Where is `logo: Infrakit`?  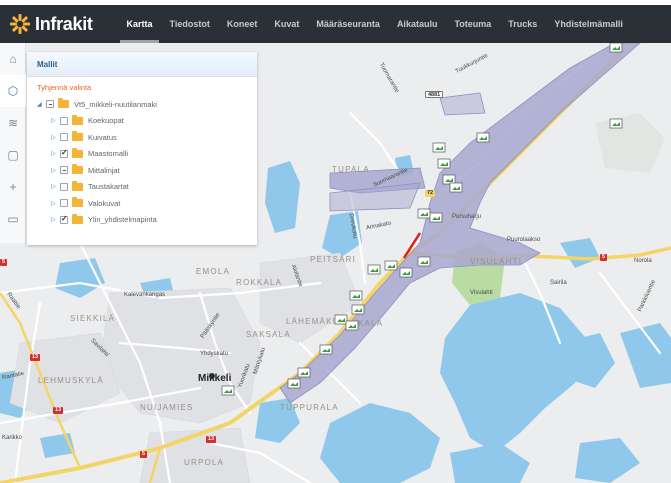
logo: Infrakit is located at coordinates (59, 24).